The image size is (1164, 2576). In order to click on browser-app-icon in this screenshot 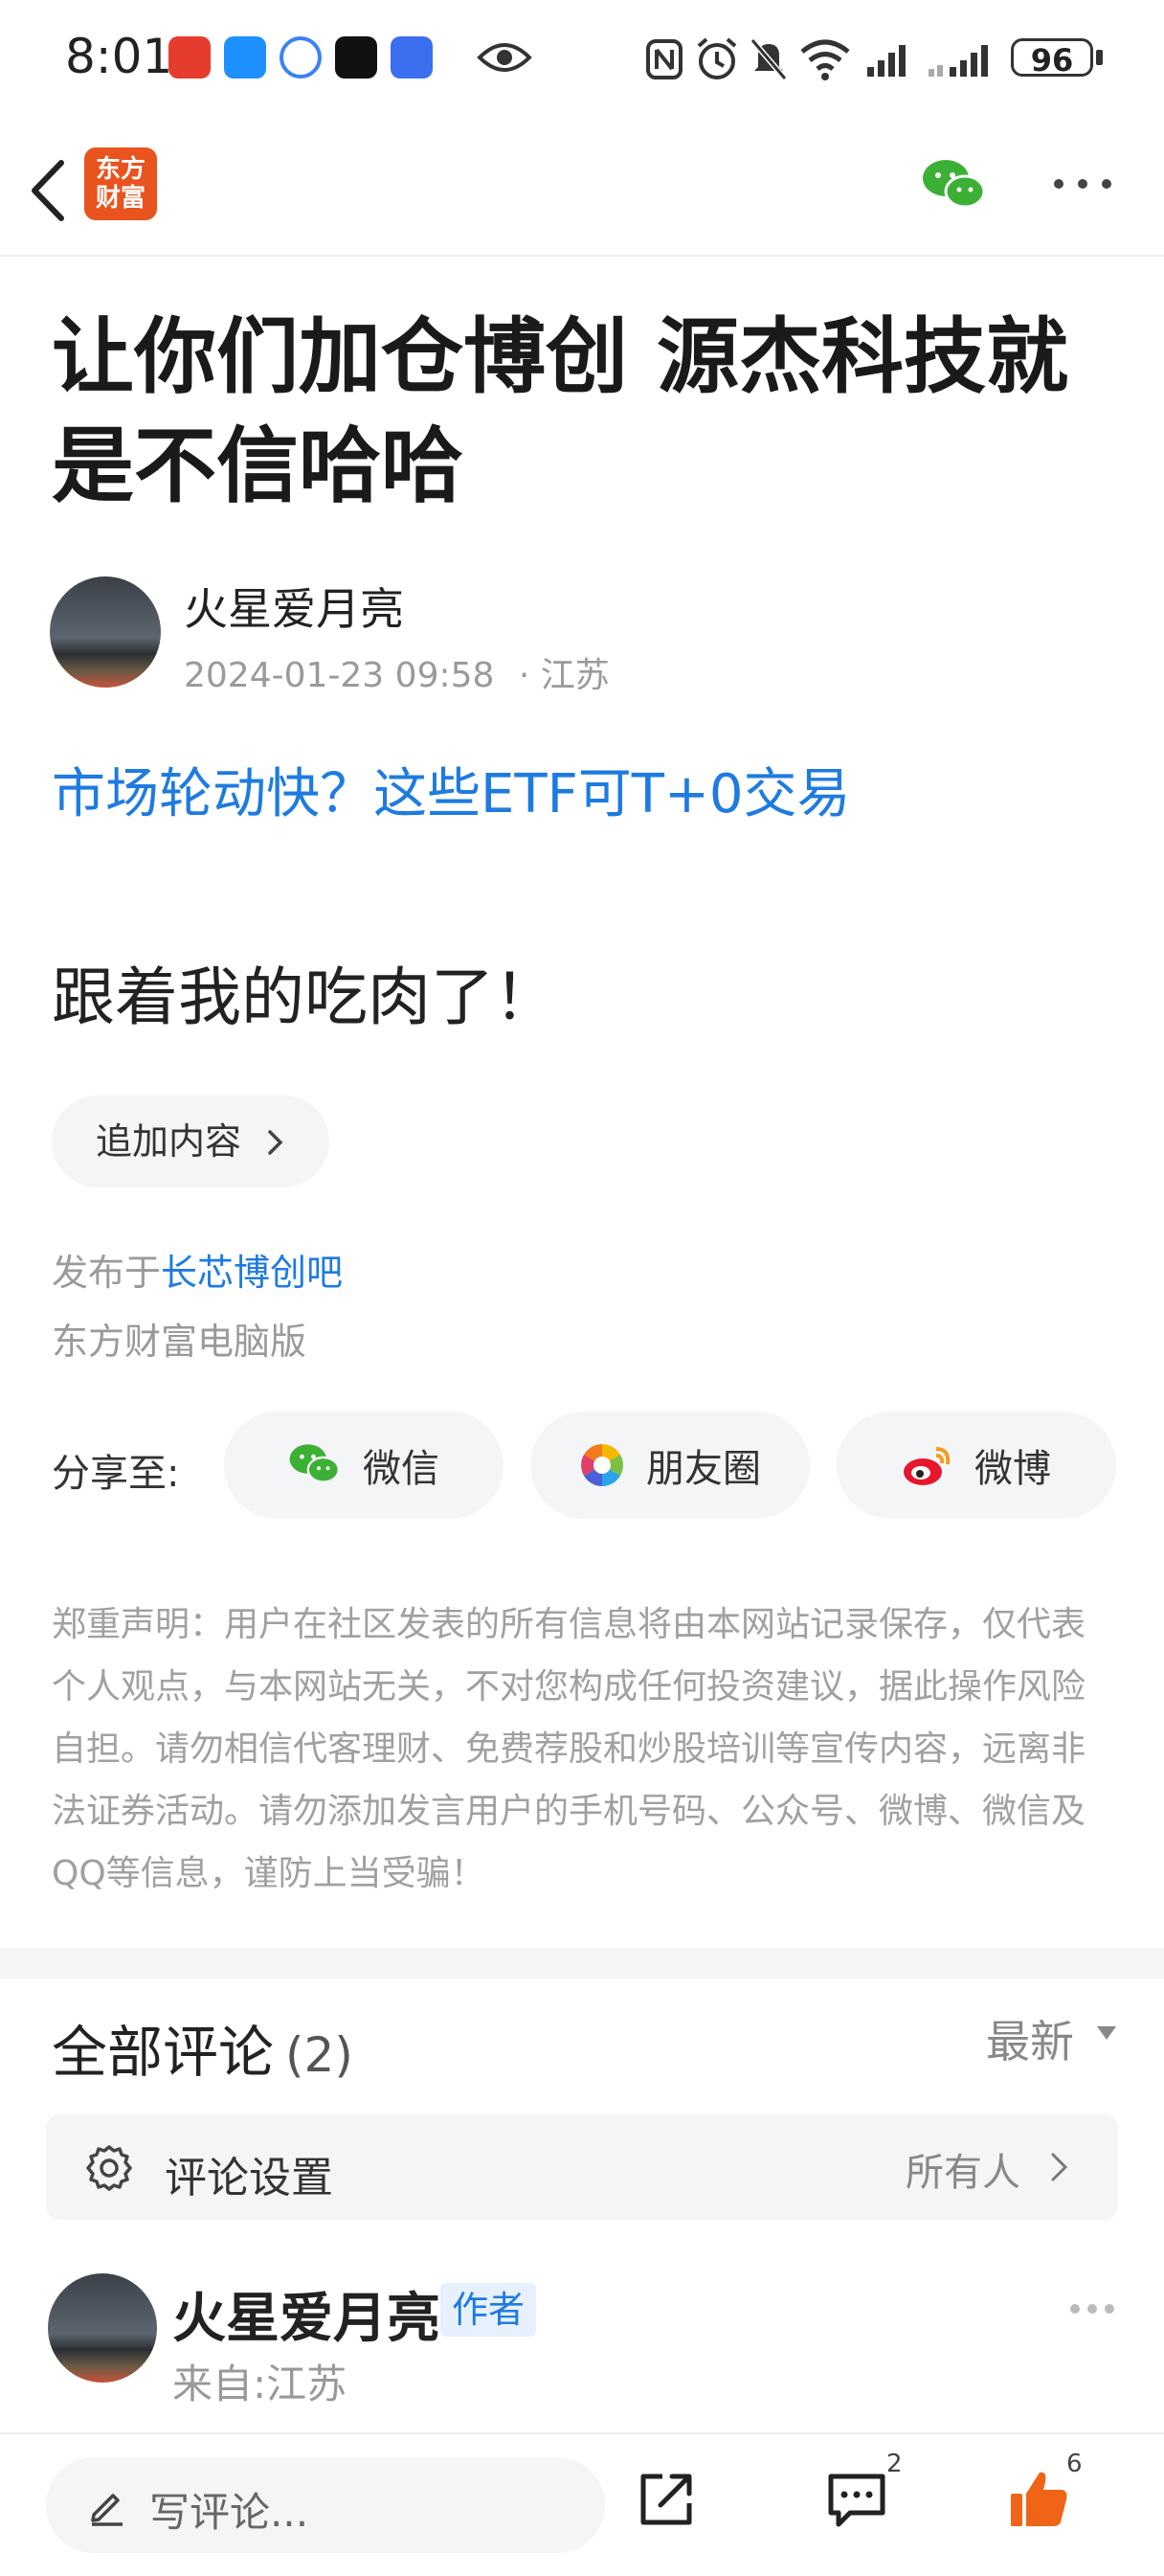, I will do `click(301, 57)`.